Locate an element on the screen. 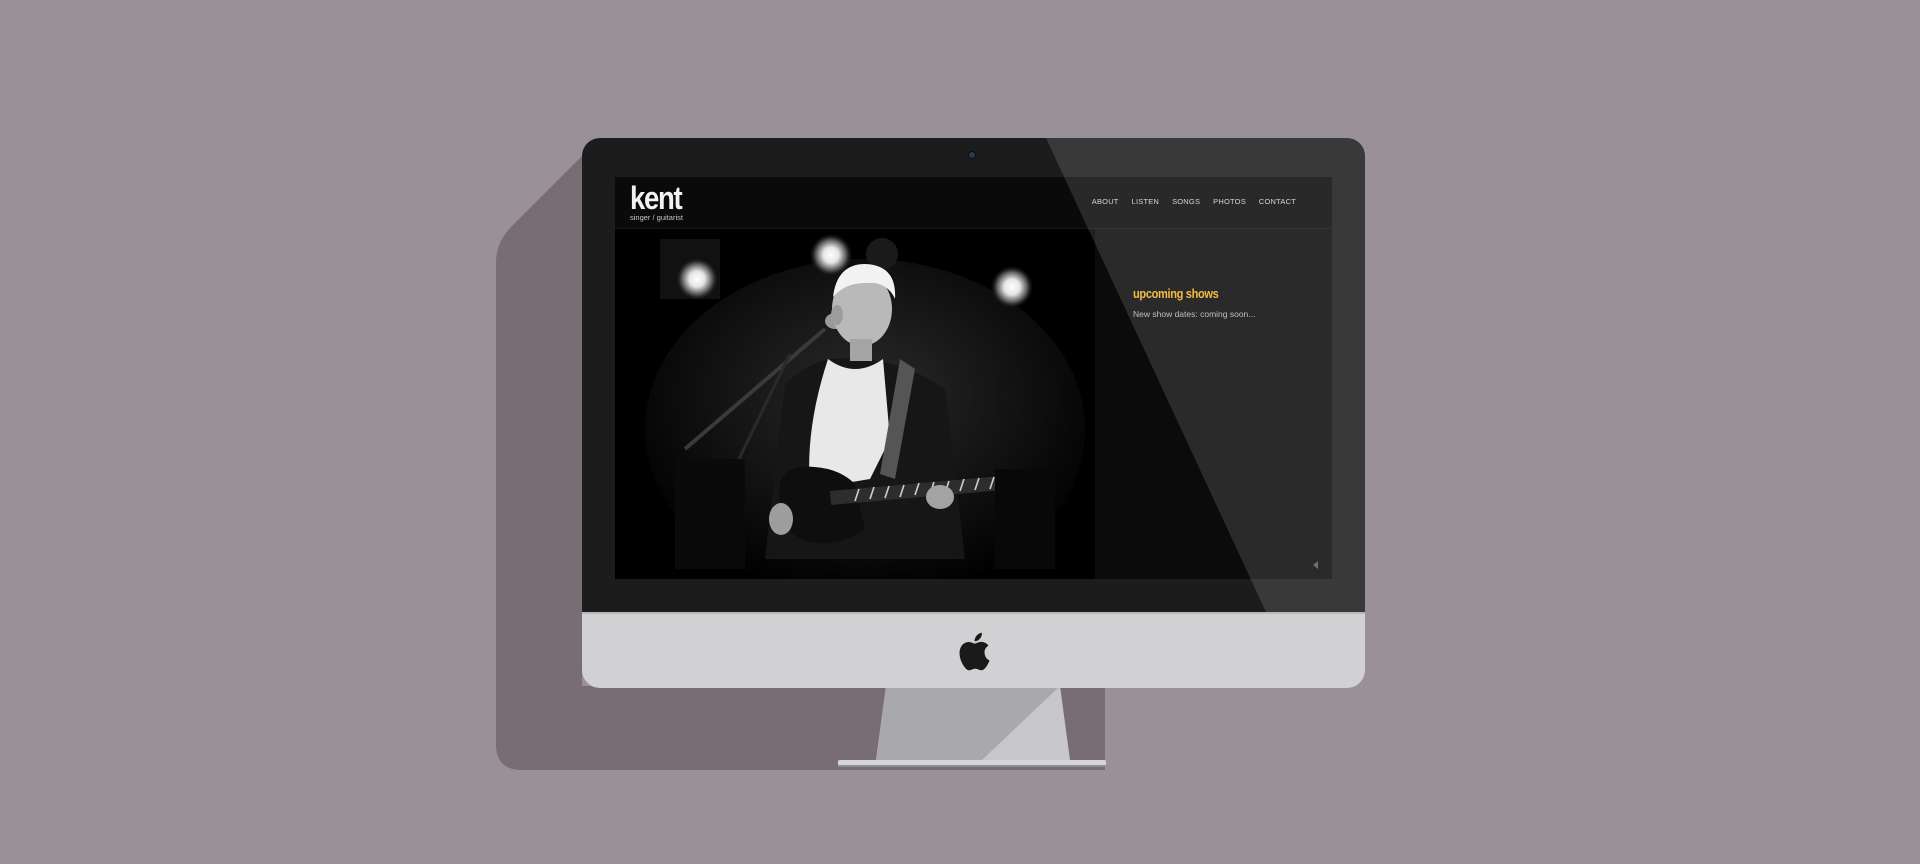 The height and width of the screenshot is (864, 1920). upcoming-shows-heading: upcoming shows is located at coordinates (1176, 293).